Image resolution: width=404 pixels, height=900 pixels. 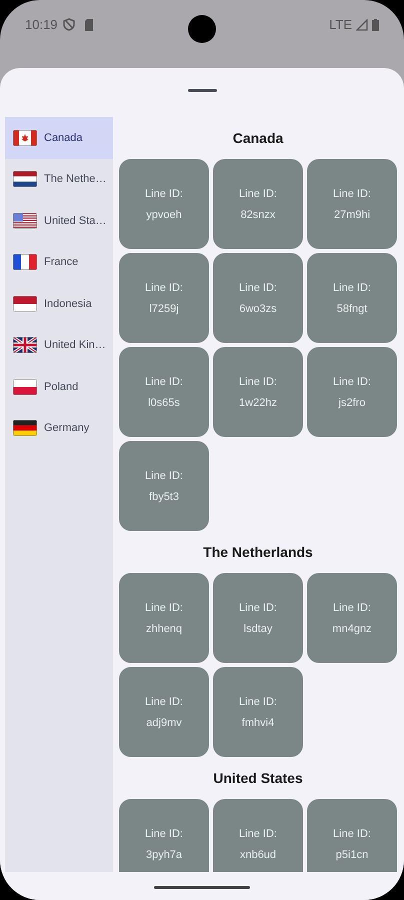 What do you see at coordinates (258, 778) in the screenshot?
I see `section-heading: United States` at bounding box center [258, 778].